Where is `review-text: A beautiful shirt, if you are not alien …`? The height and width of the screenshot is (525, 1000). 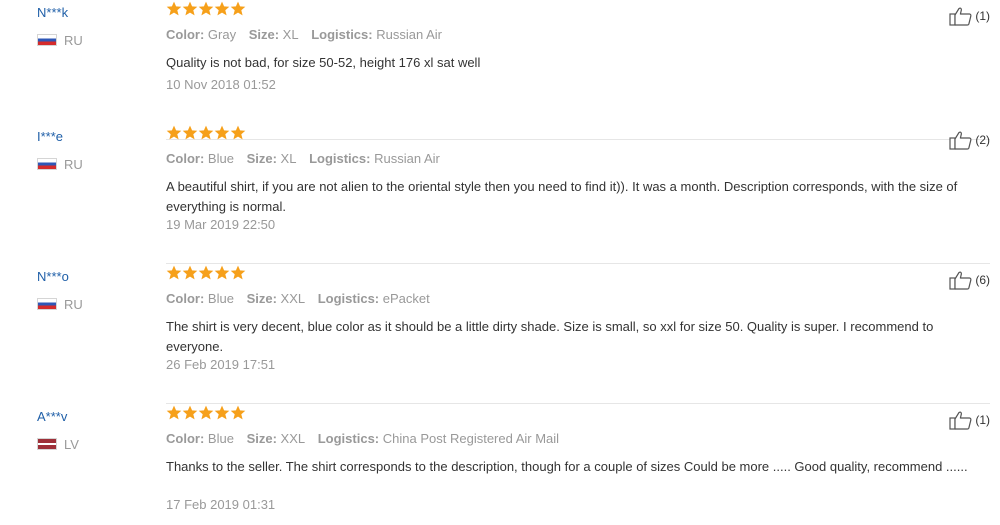 review-text: A beautiful shirt, if you are not alien … is located at coordinates (562, 196).